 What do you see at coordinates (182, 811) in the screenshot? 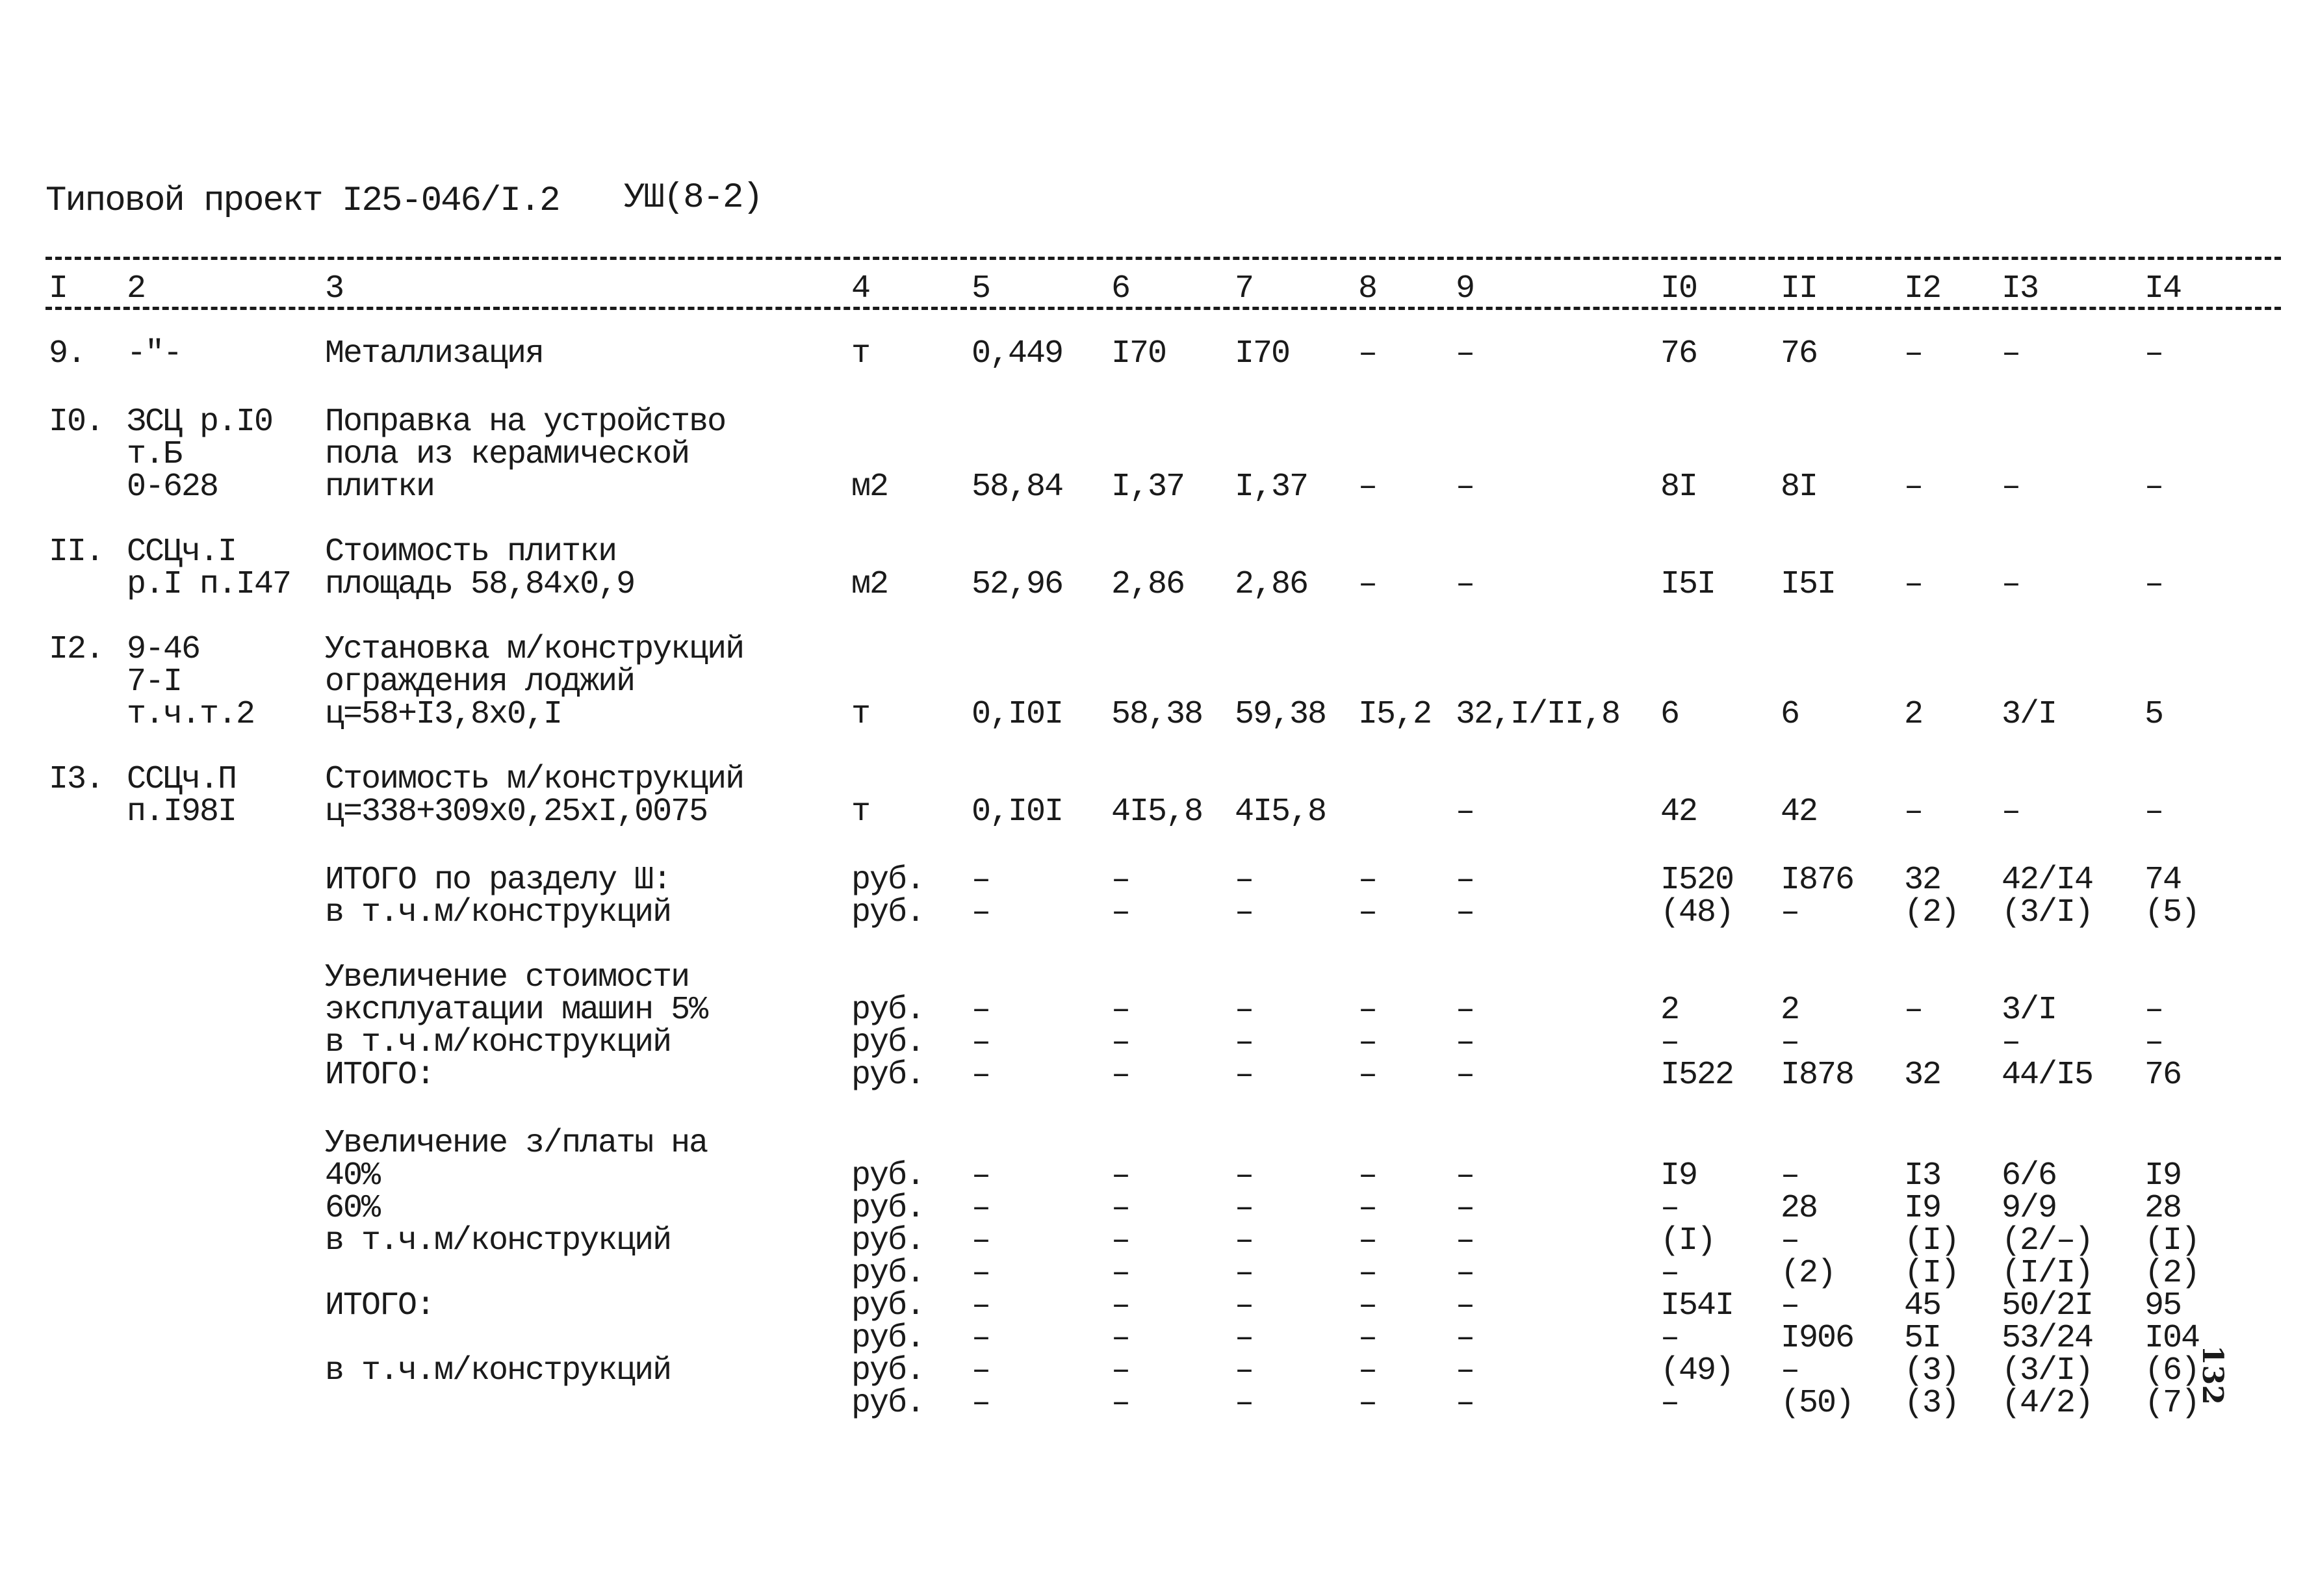
I see `row-reference: п.I98I` at bounding box center [182, 811].